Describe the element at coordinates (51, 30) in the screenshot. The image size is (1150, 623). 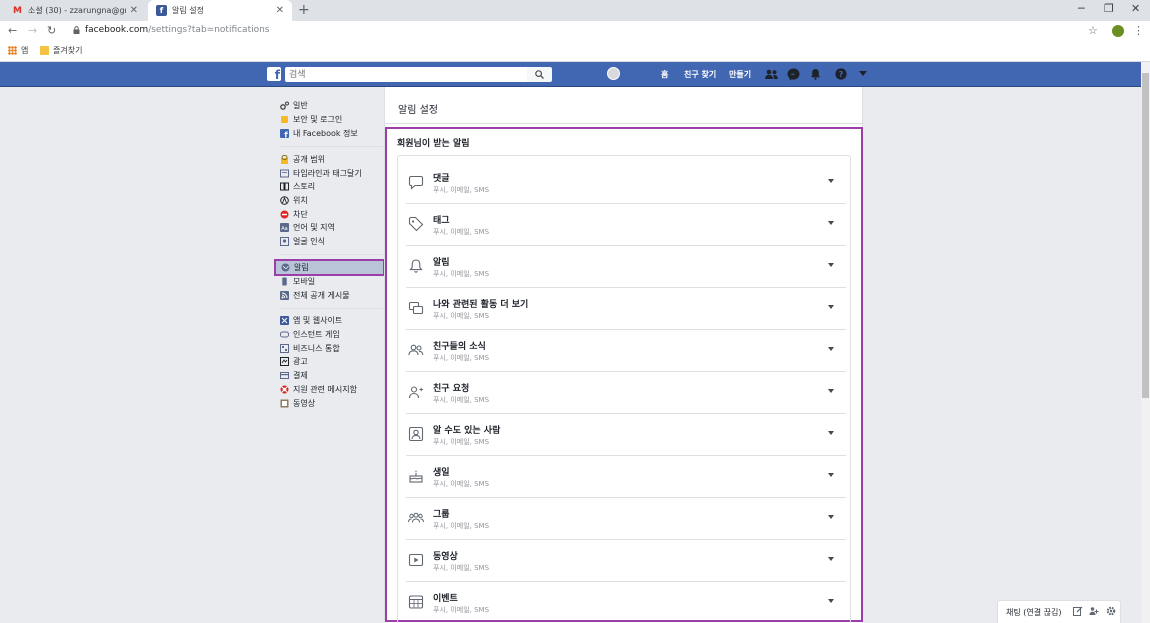
I see `reload-icon: ↻` at that location.